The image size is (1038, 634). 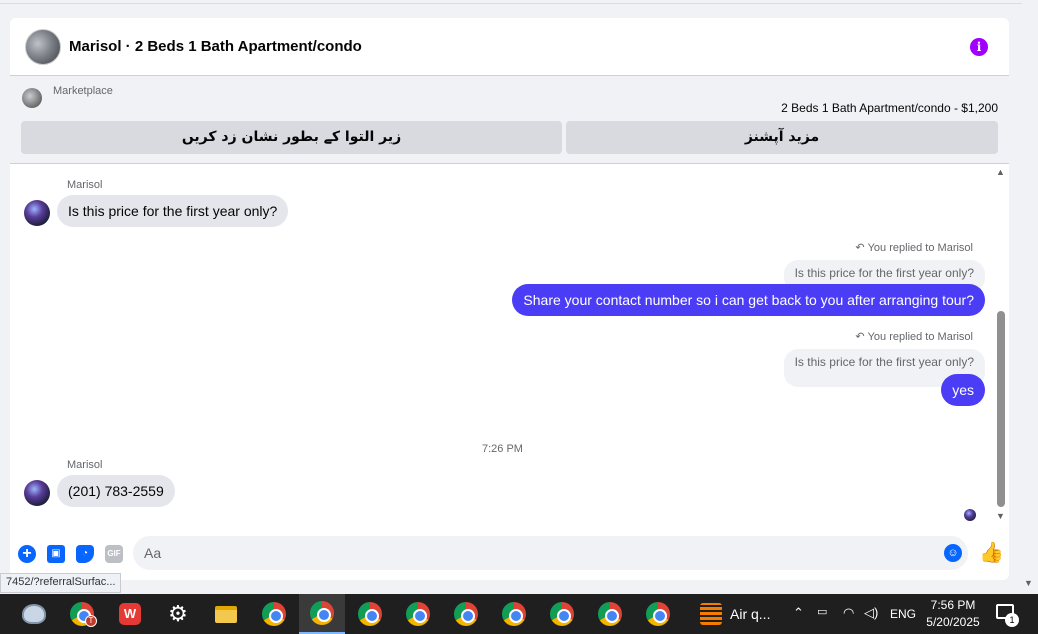 I want to click on sticker-icon: ◔, so click(x=85, y=554).